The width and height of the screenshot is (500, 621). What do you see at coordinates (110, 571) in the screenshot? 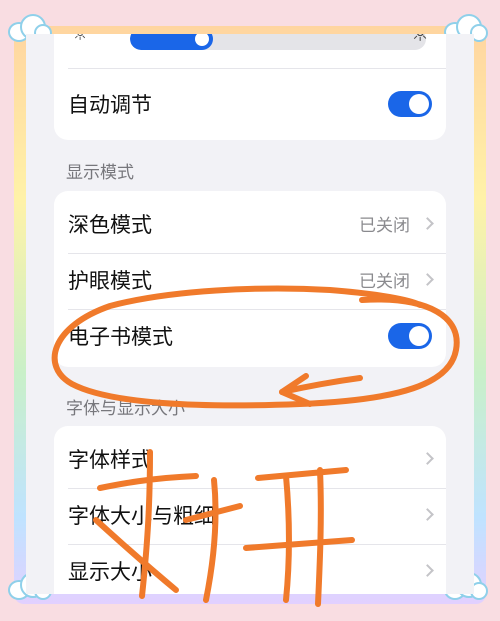
I see `display-size-label: 显示大小` at bounding box center [110, 571].